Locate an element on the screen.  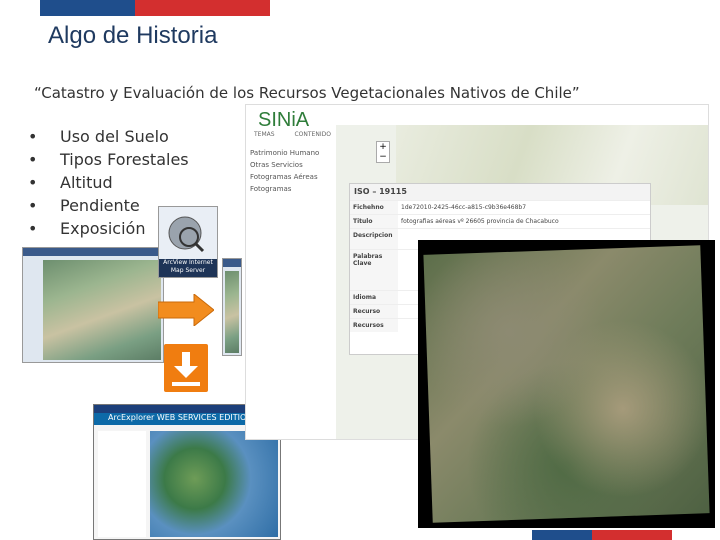
arcexplorer-layer-panel is located at coordinates (122, 484).